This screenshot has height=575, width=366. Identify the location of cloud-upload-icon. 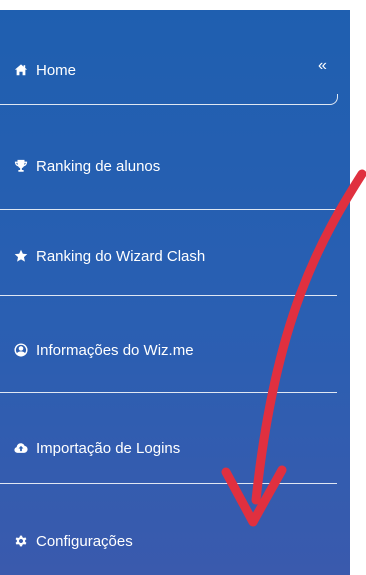
(21, 448).